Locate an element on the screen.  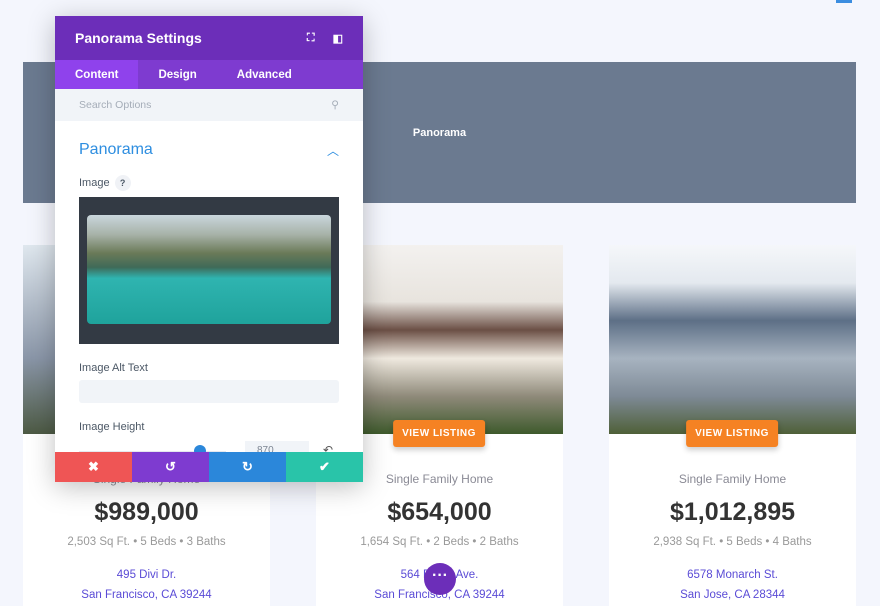
alt-text-input is located at coordinates (209, 391).